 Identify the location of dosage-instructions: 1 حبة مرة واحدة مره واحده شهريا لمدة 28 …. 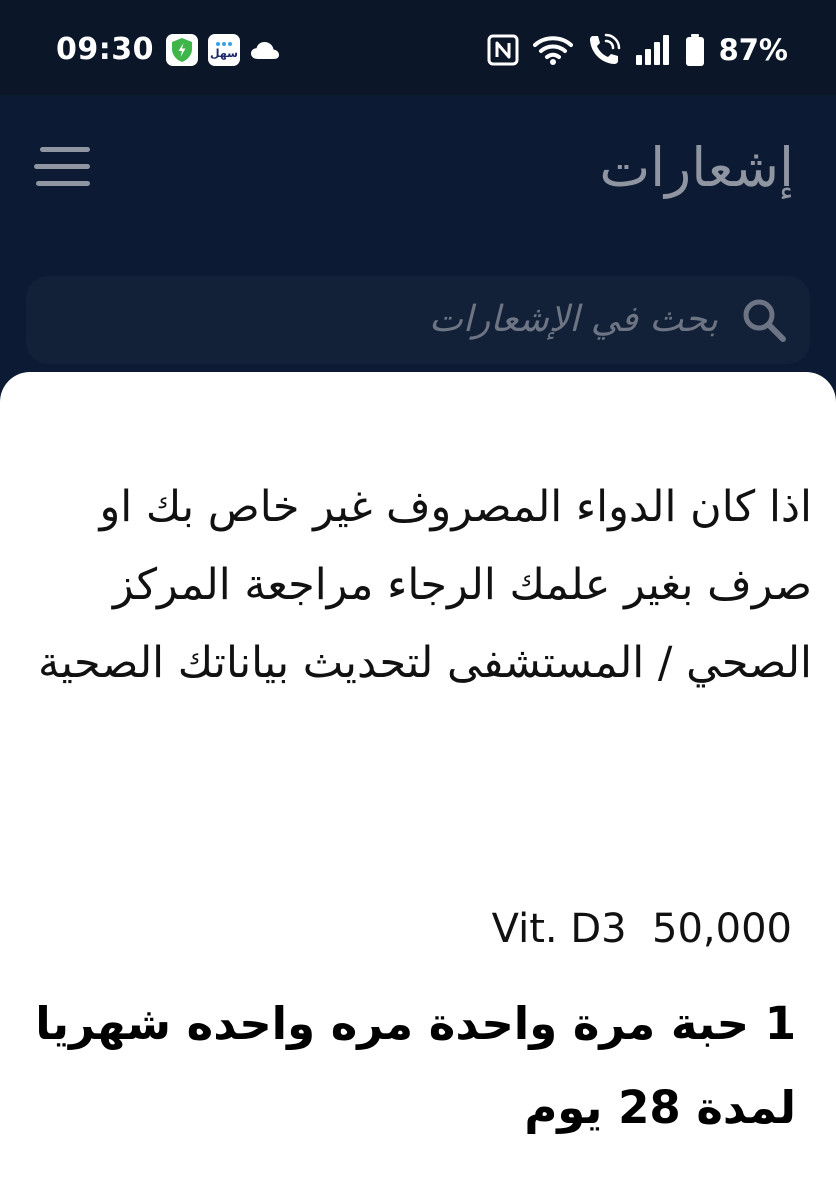
(415, 1065).